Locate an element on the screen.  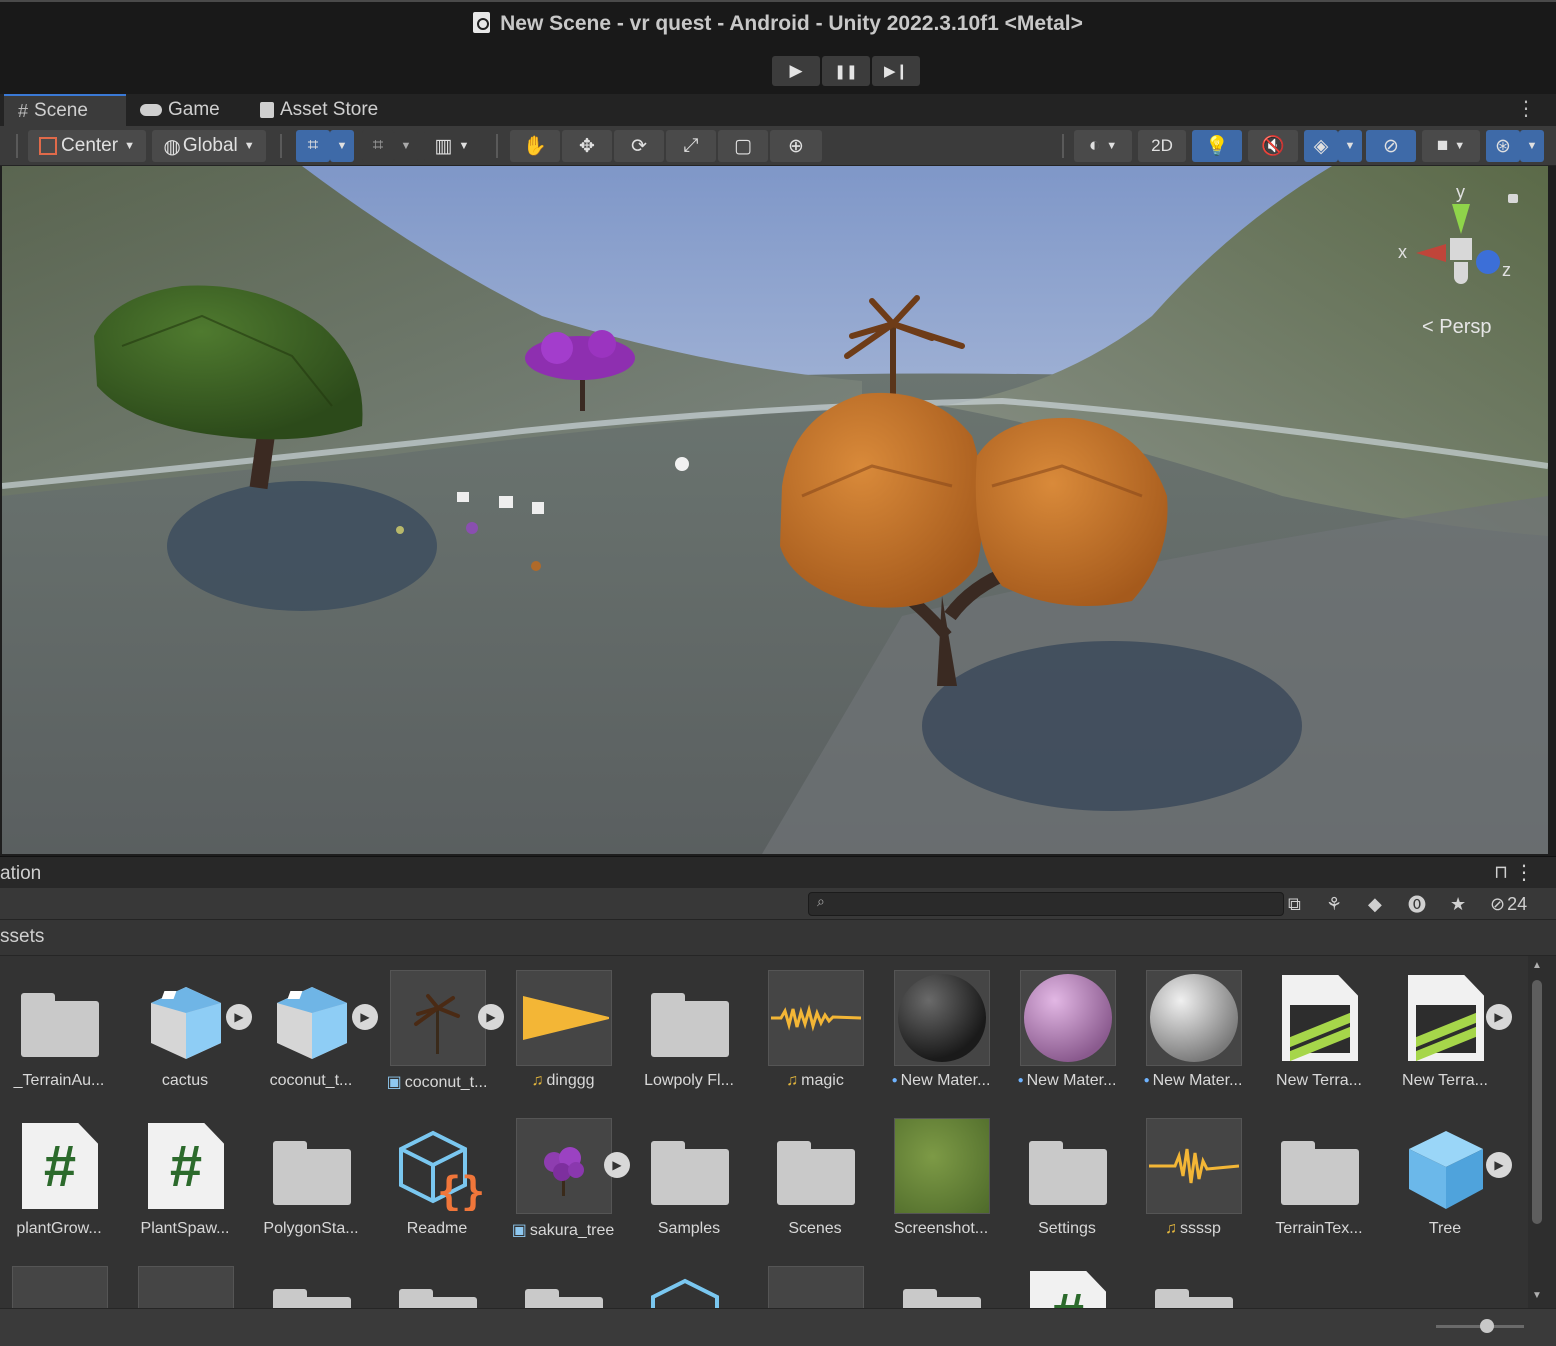
scene-visibility-toggle: ⊘ is located at coordinates (1391, 146).